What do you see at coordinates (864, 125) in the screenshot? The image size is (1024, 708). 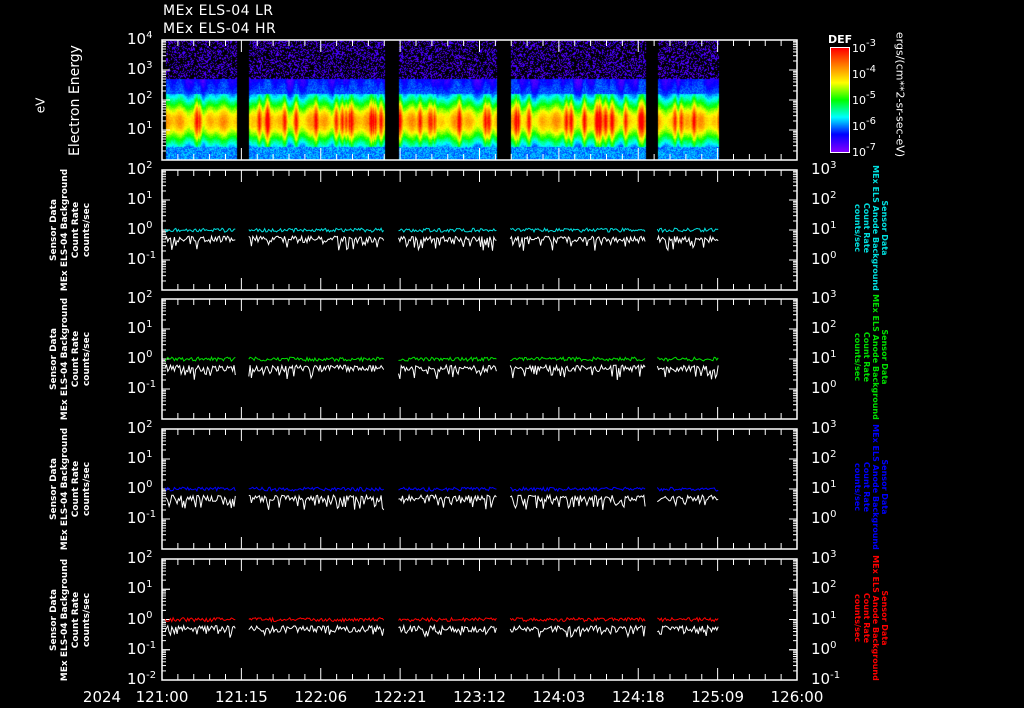 I see `colorbar-tick-label: 10-6` at bounding box center [864, 125].